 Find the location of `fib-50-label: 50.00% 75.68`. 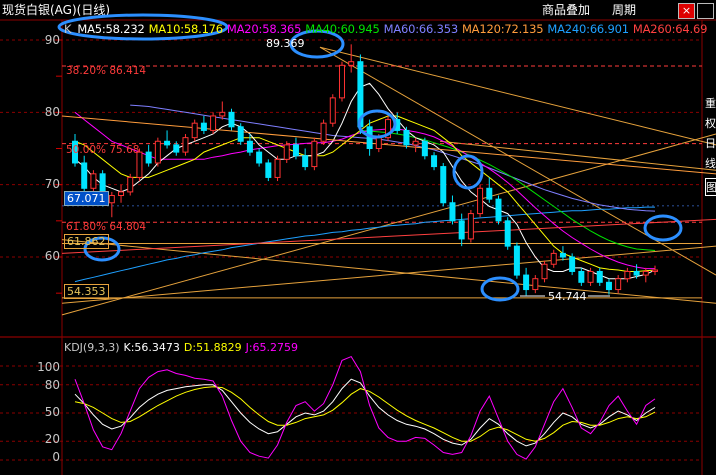

fib-50-label: 50.00% 75.68 is located at coordinates (103, 150).